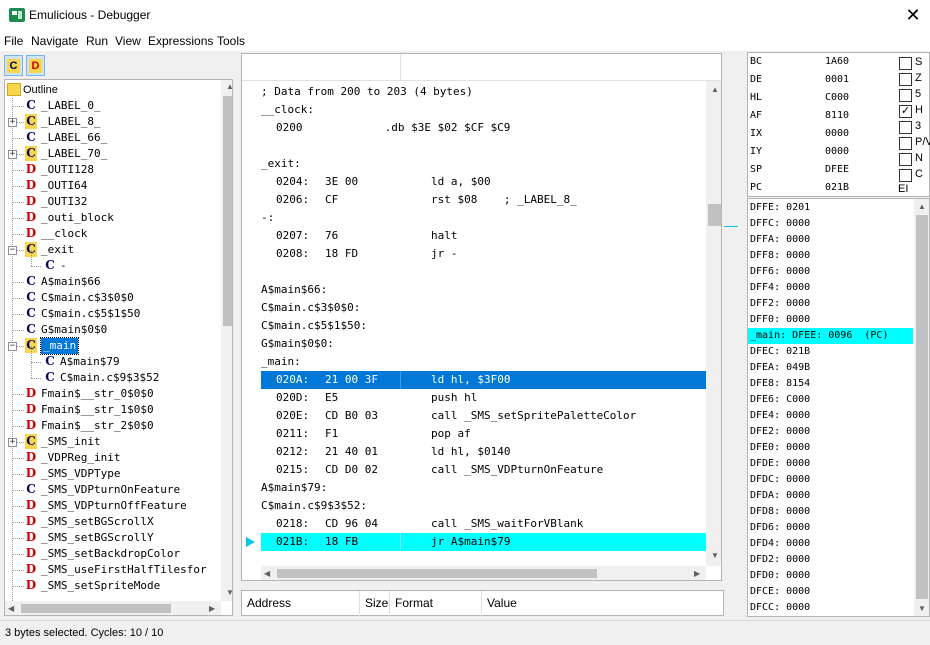  I want to click on outline-item: C A$main$66, so click(113, 282).